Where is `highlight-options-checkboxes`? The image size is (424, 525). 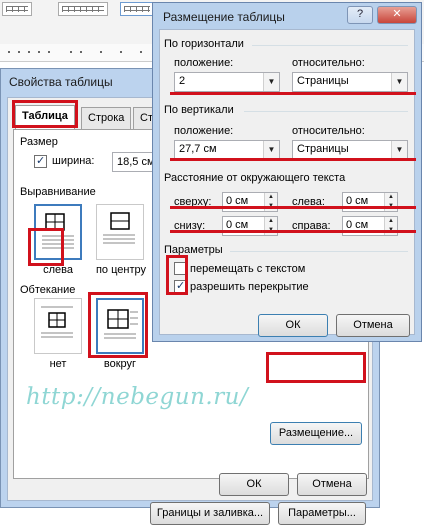
highlight-options-checkboxes is located at coordinates (177, 275).